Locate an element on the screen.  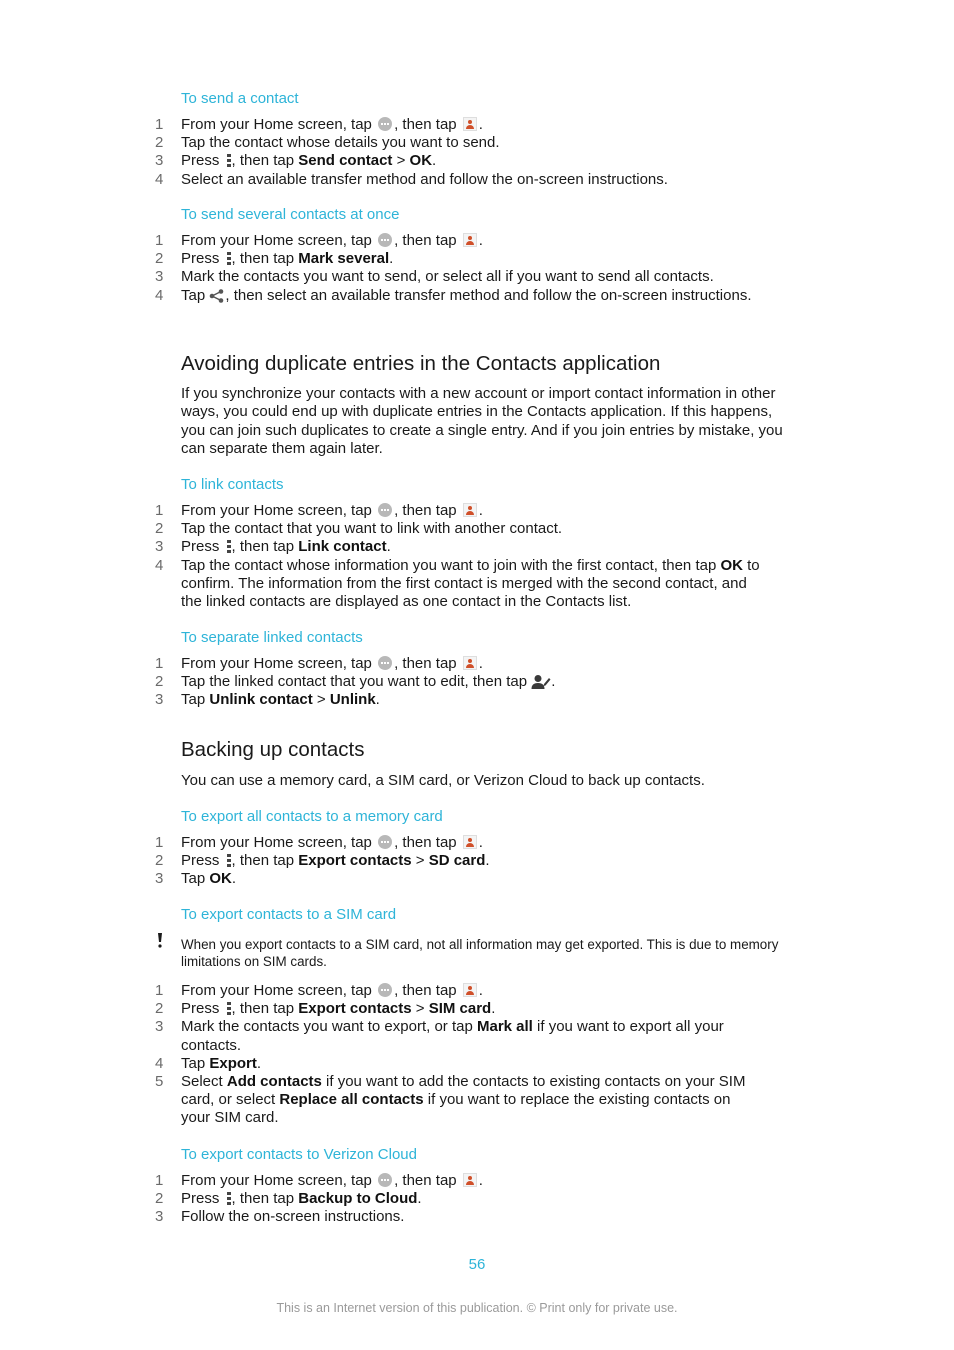
subheading-link-contacts: To link contacts is located at coordinates (232, 484).